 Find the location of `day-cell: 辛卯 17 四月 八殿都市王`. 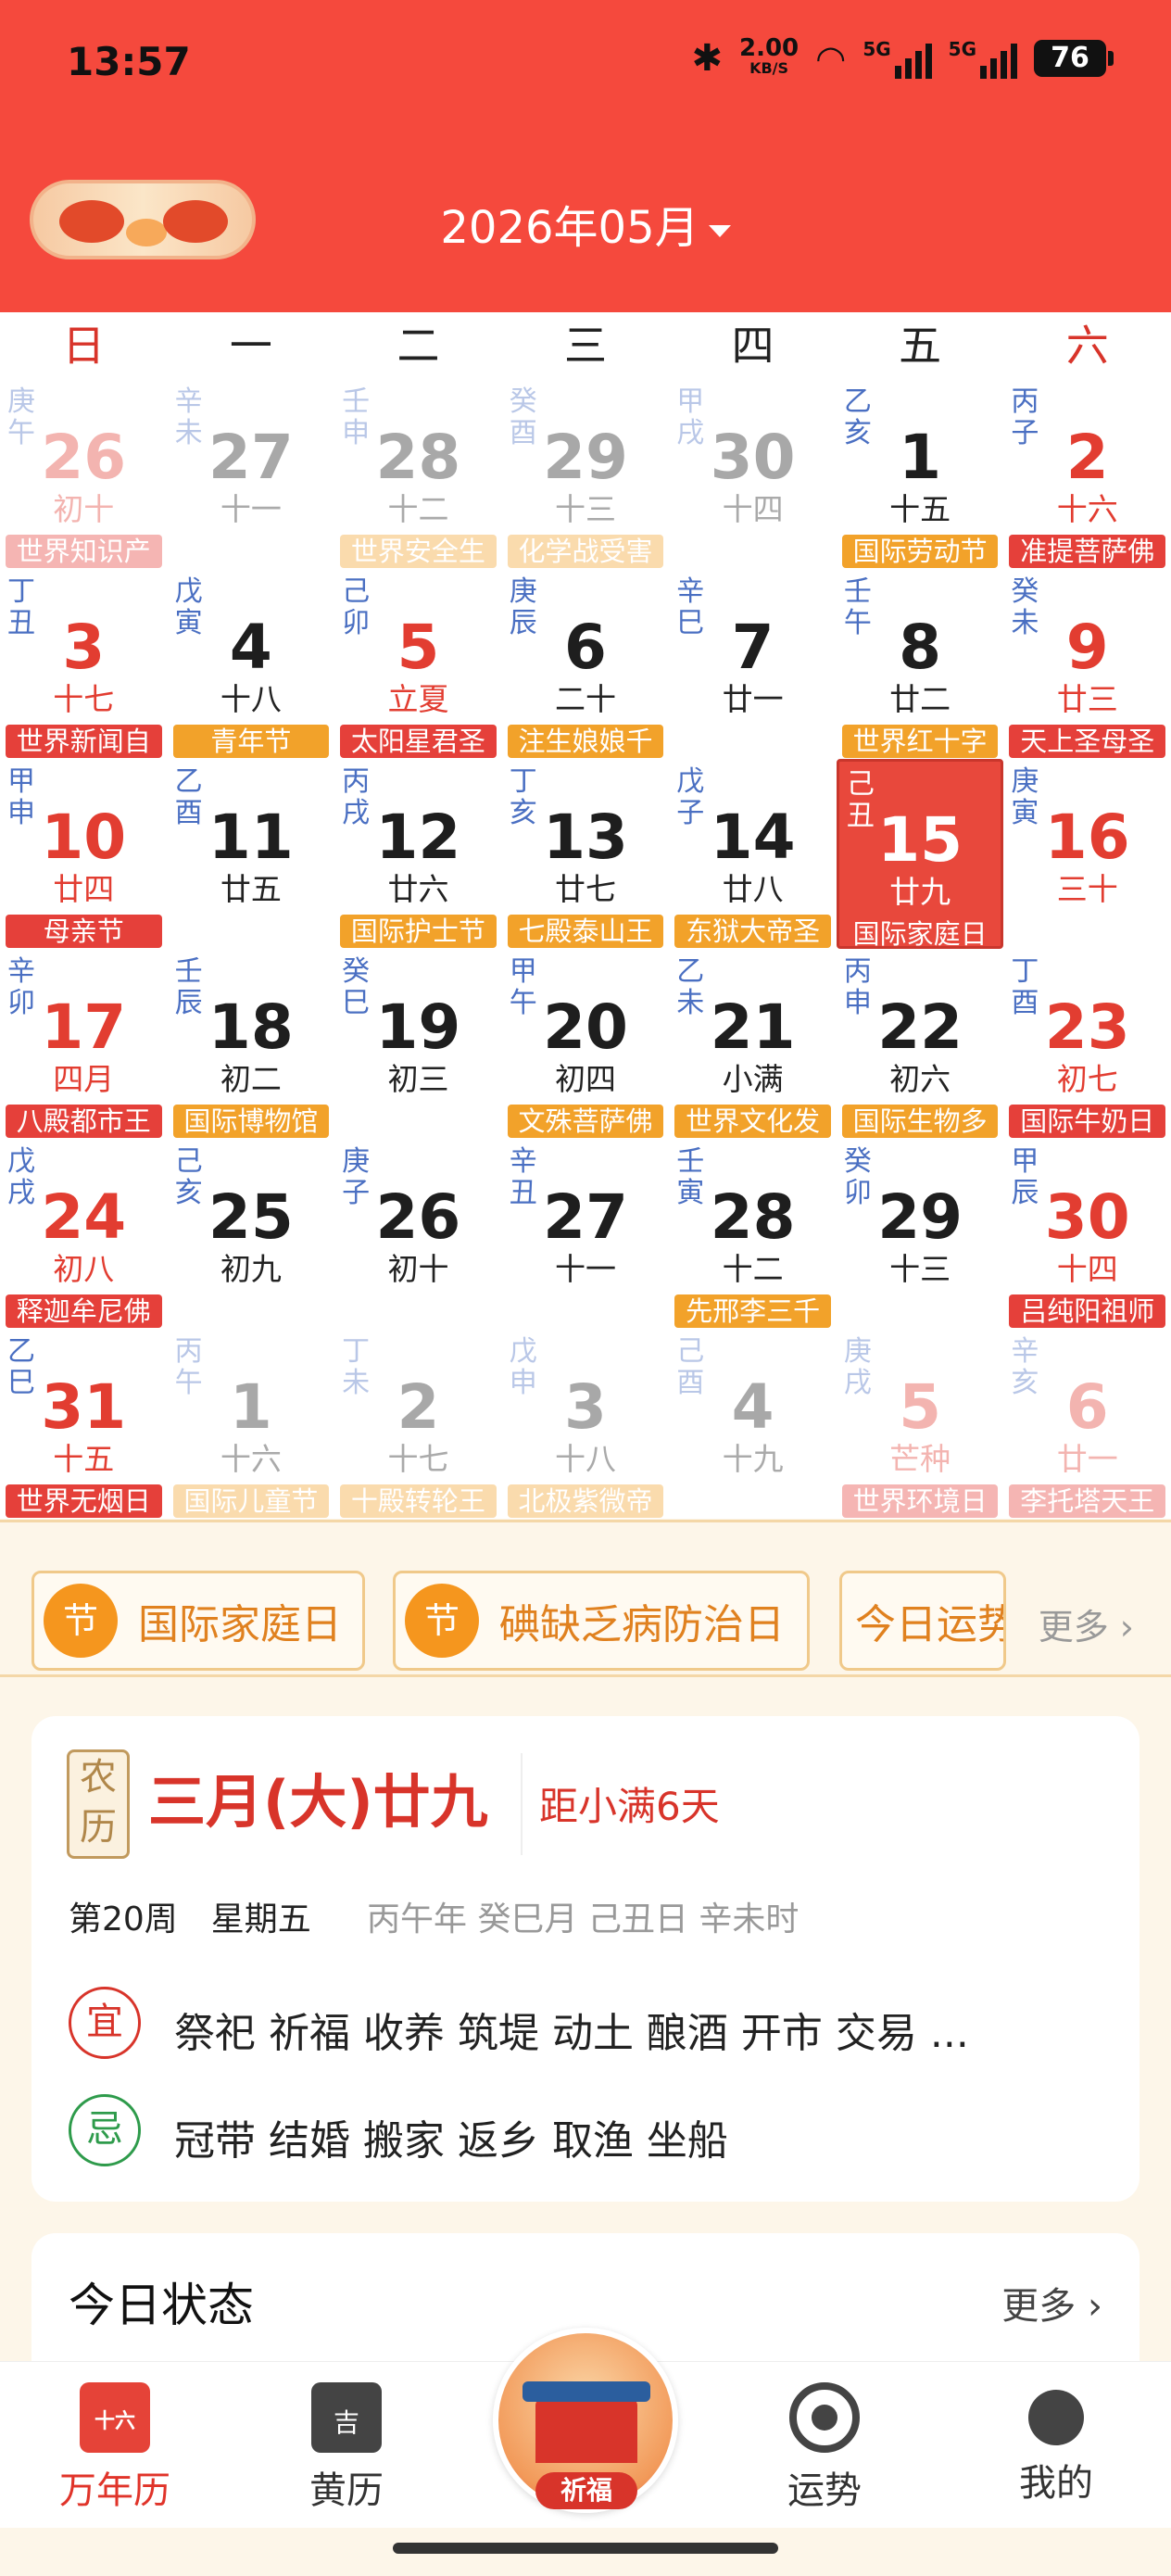

day-cell: 辛卯 17 四月 八殿都市王 is located at coordinates (84, 1044).